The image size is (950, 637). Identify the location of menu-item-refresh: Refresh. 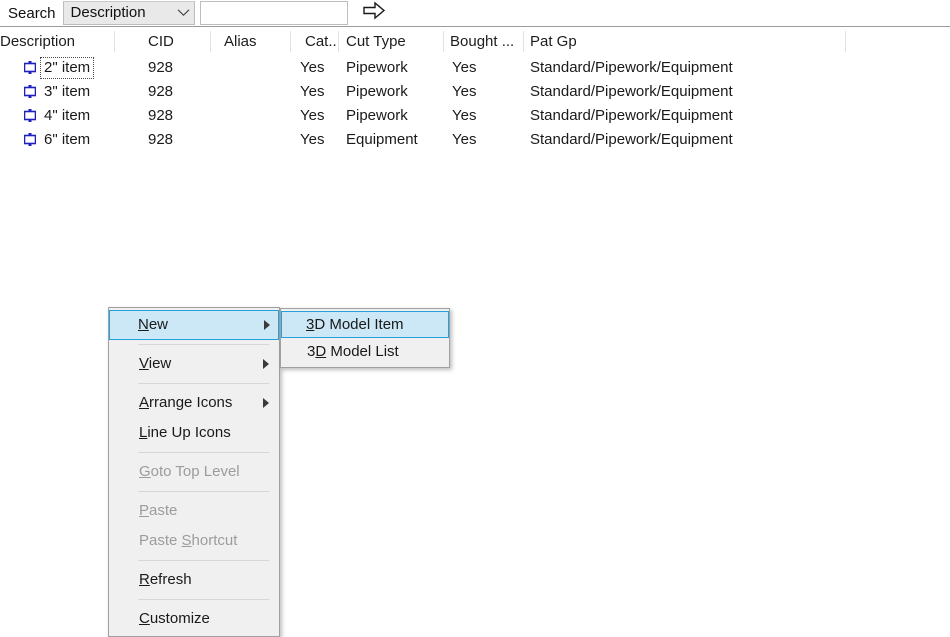
(194, 580).